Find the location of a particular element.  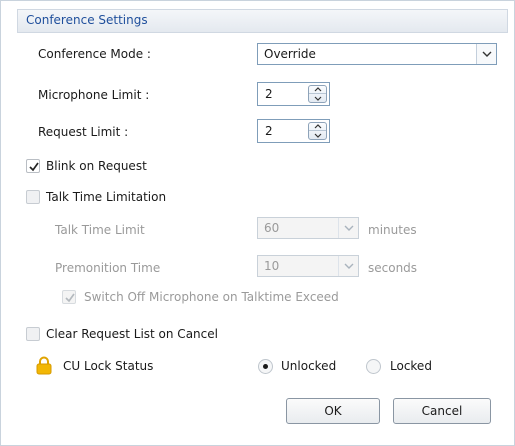

conference-mode-label: Conference Mode : is located at coordinates (94, 54).